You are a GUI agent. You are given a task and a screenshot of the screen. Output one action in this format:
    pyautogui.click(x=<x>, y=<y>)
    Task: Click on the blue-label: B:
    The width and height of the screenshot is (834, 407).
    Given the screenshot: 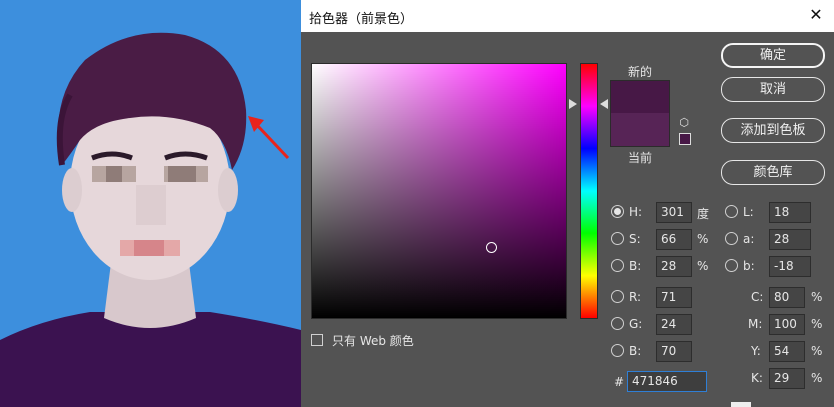 What is the action you would take?
    pyautogui.click(x=635, y=351)
    